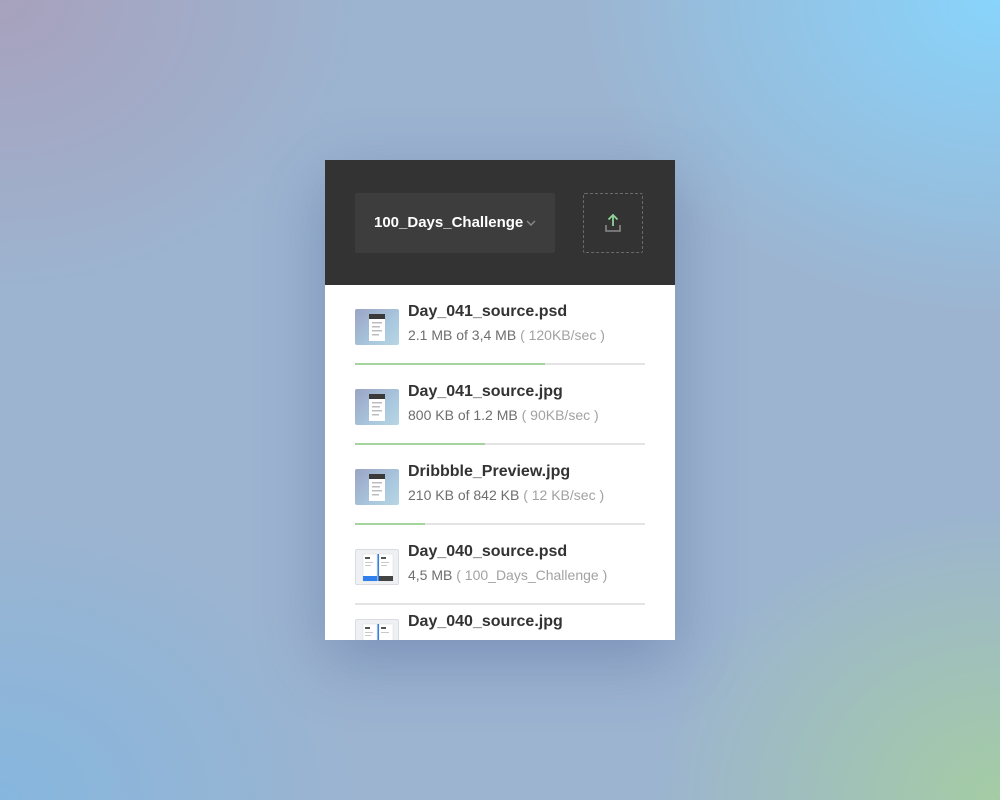  I want to click on chevron-down-icon, so click(531, 223).